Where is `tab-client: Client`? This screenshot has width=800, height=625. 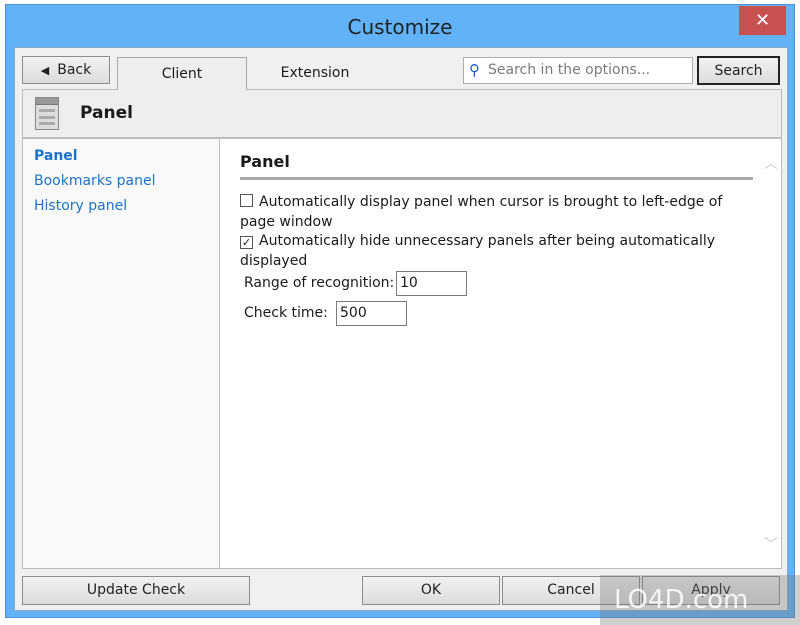 tab-client: Client is located at coordinates (182, 73).